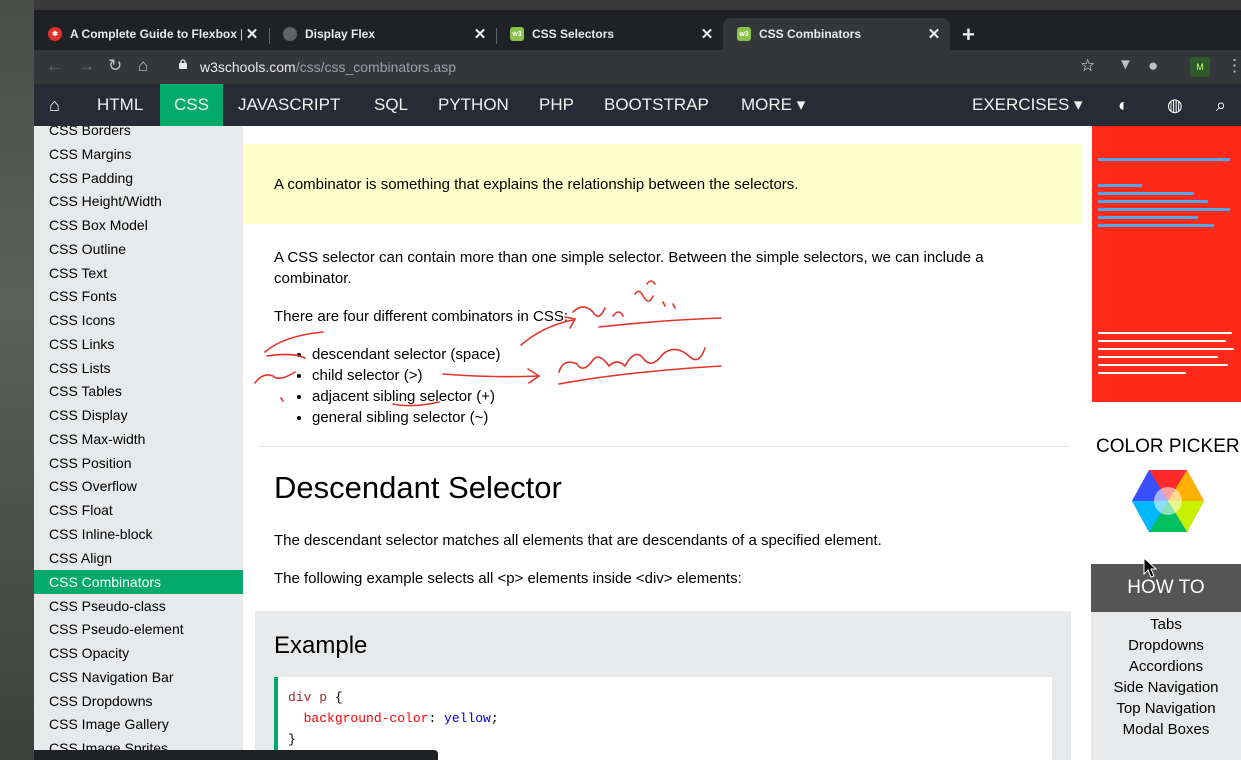 This screenshot has width=1241, height=760. I want to click on sidebar-item-navigation-bar: CSS Navigation Bar, so click(138, 677).